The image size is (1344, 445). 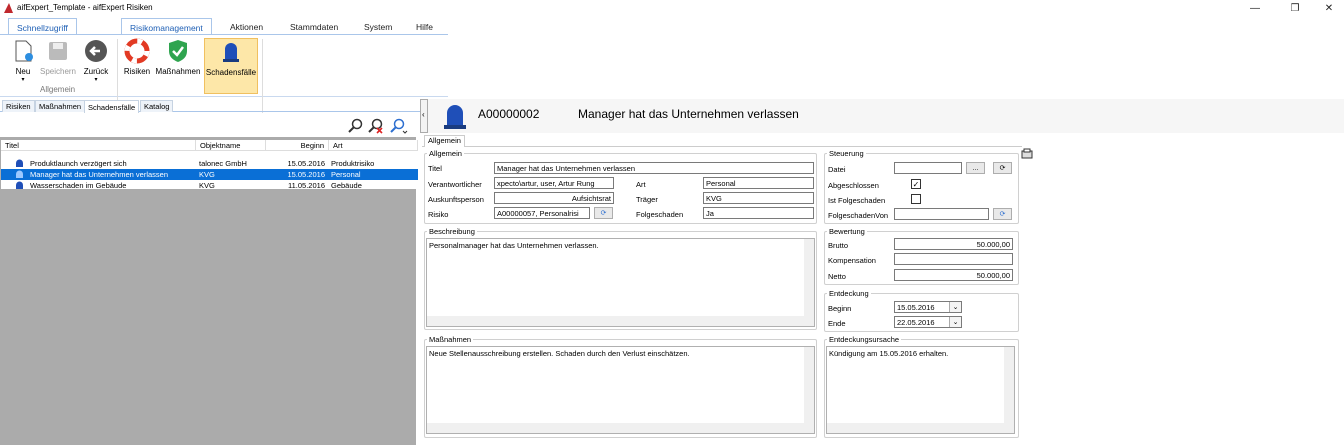 I want to click on risiko-refresh-button: ⟳, so click(x=603, y=213).